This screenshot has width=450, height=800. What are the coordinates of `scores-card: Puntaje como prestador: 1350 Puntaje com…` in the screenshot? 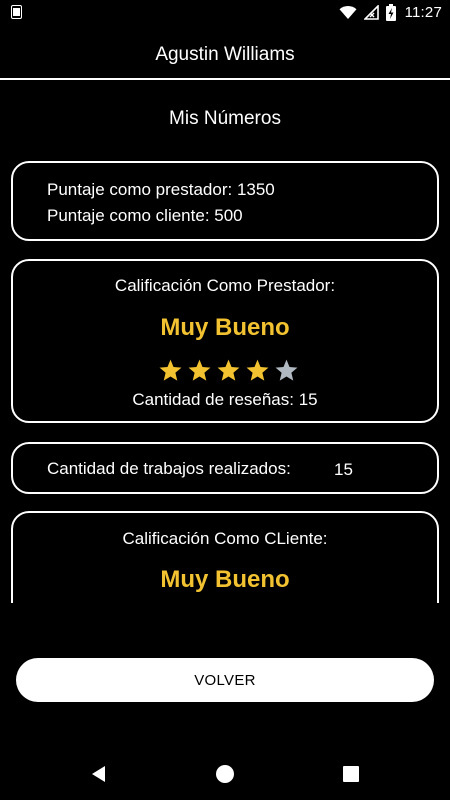 It's located at (225, 201).